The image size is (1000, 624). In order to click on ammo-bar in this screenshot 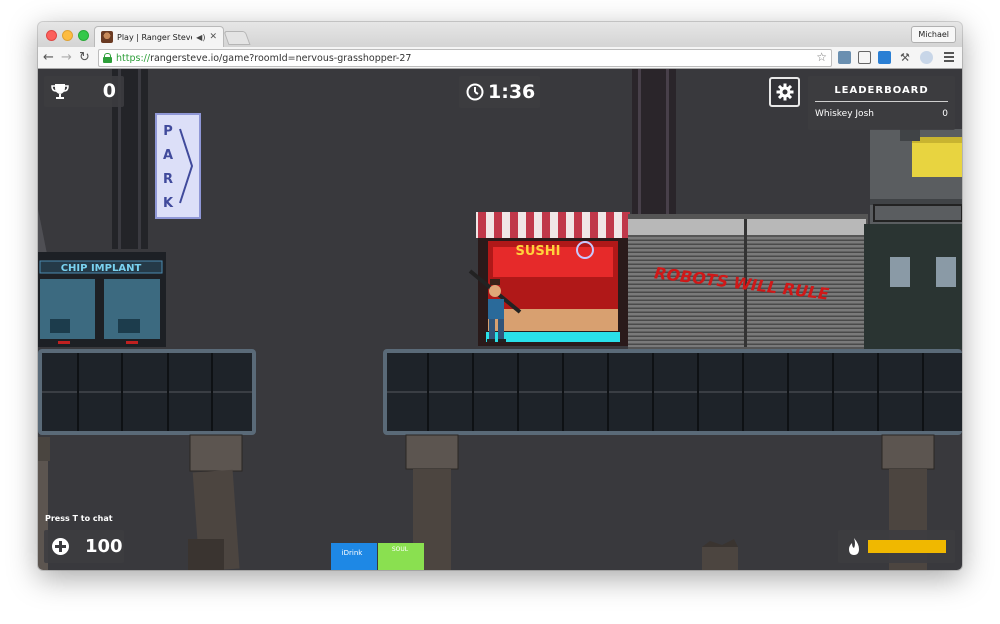, I will do `click(907, 546)`.